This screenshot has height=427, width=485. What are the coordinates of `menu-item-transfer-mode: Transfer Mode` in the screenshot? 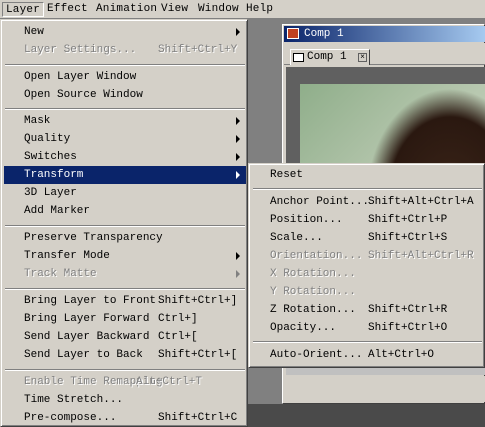 It's located at (125, 256).